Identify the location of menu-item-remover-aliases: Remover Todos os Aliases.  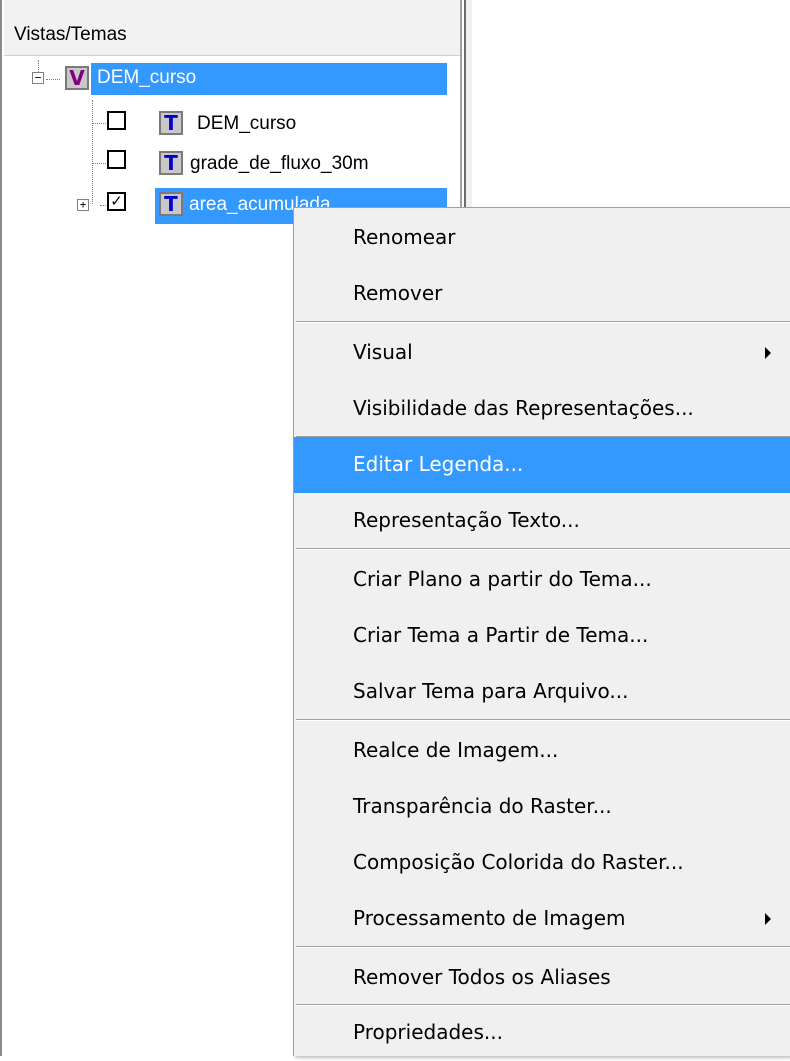
(542, 978).